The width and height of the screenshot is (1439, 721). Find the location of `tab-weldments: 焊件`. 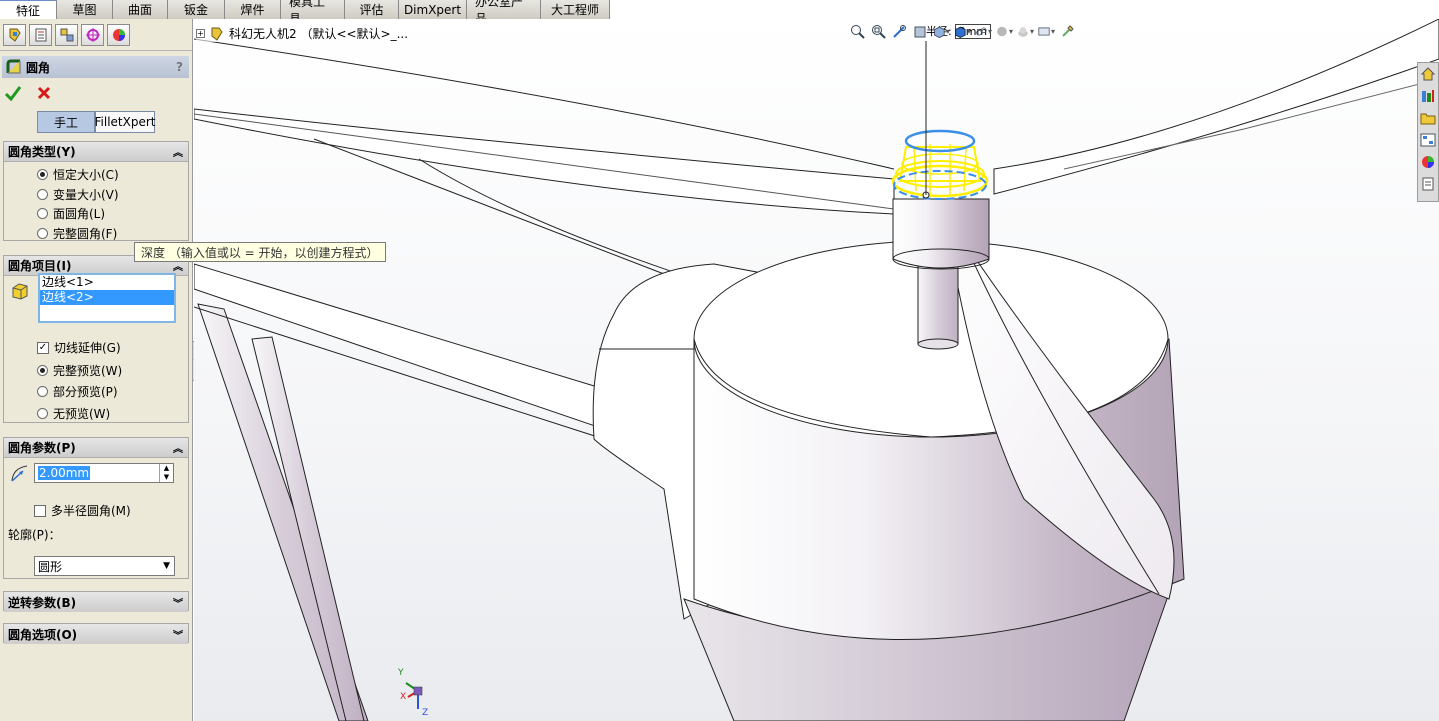

tab-weldments: 焊件 is located at coordinates (253, 9).